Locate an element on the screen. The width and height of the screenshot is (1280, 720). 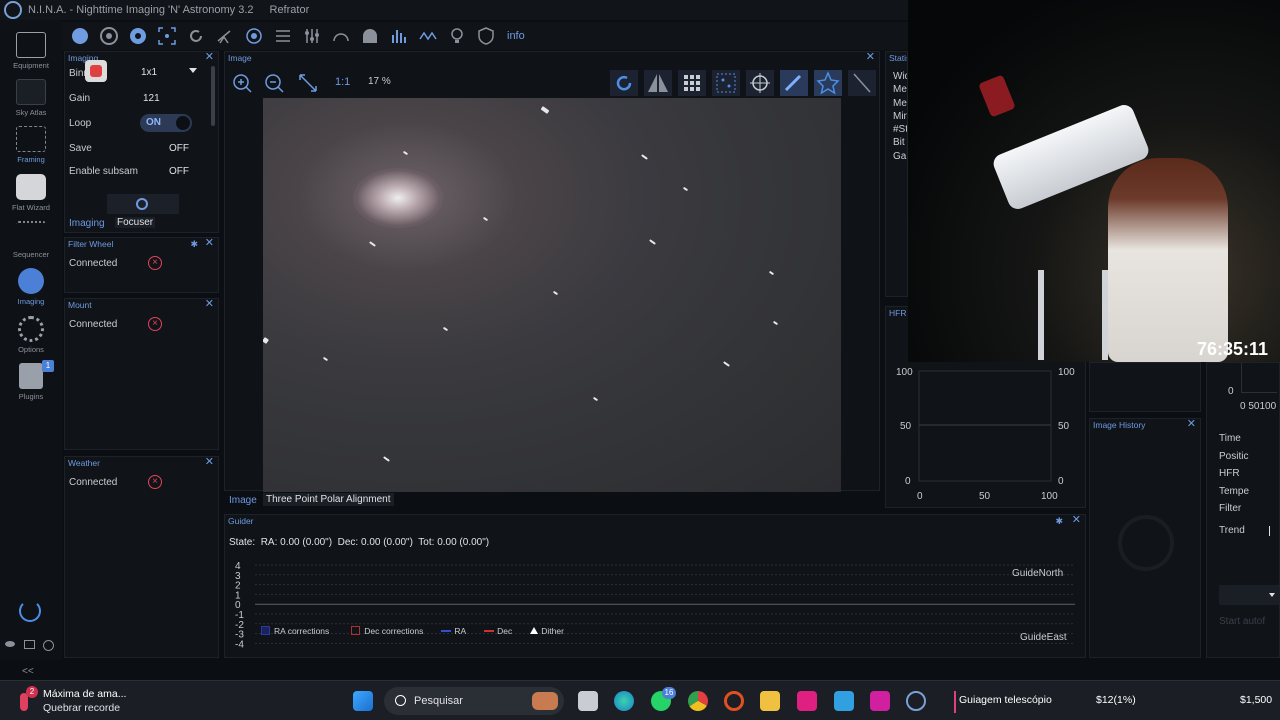
app-magenta-icon is located at coordinates (880, 701).